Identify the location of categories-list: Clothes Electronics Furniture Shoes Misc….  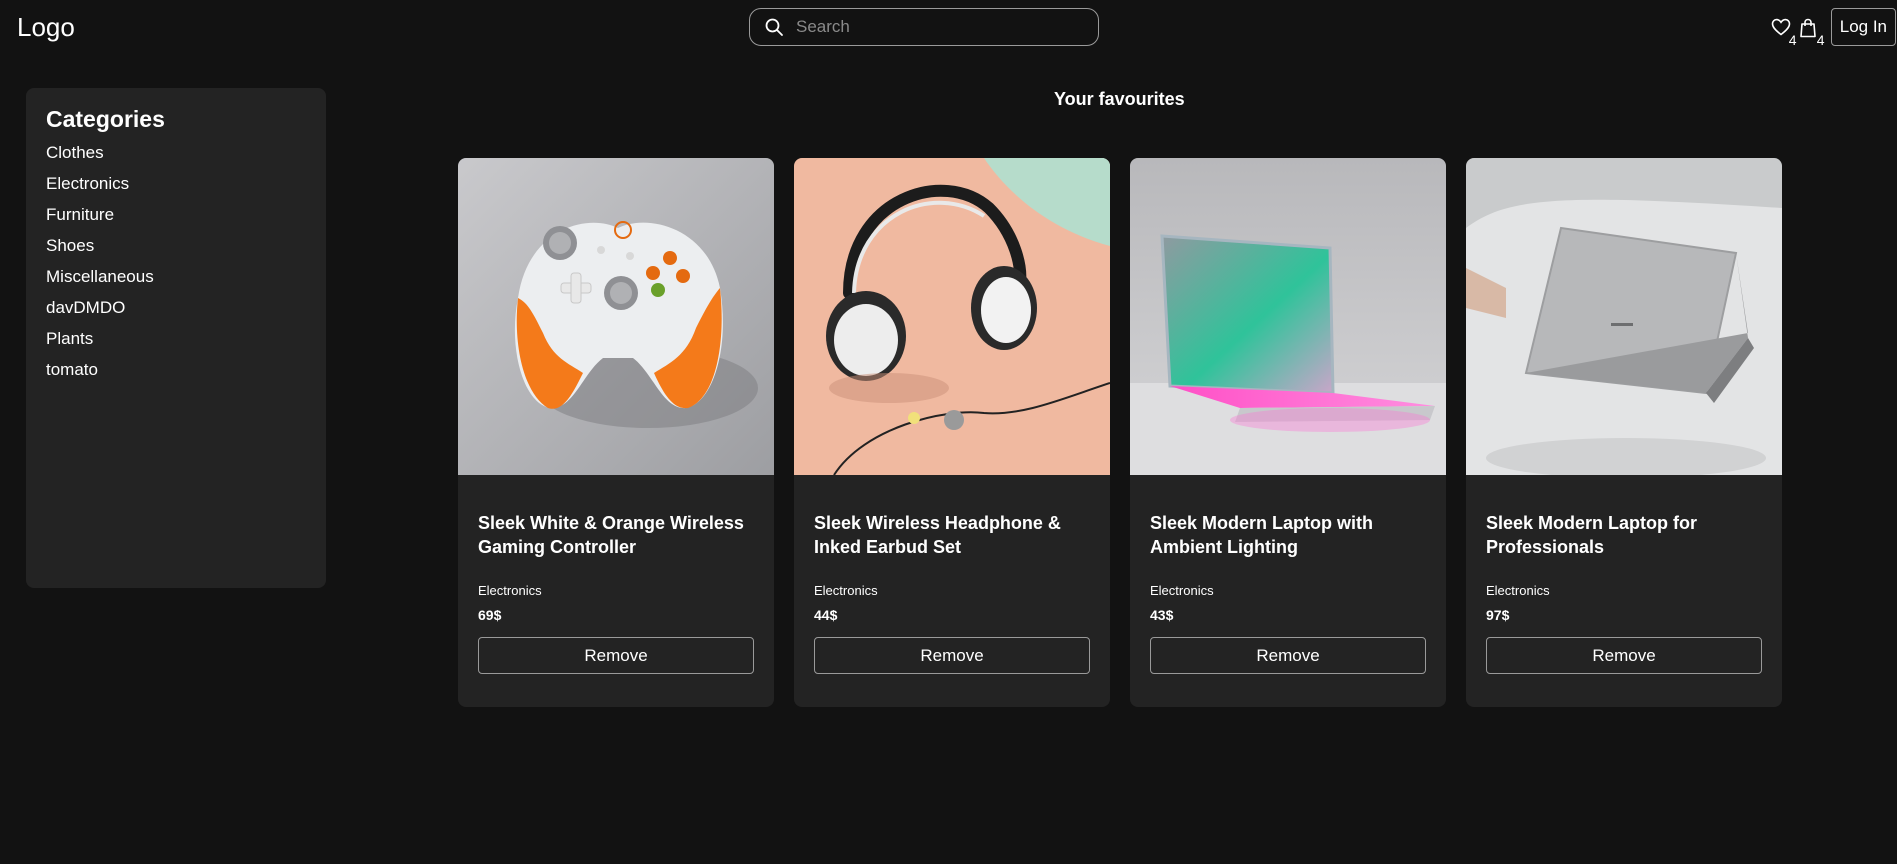
(176, 267).